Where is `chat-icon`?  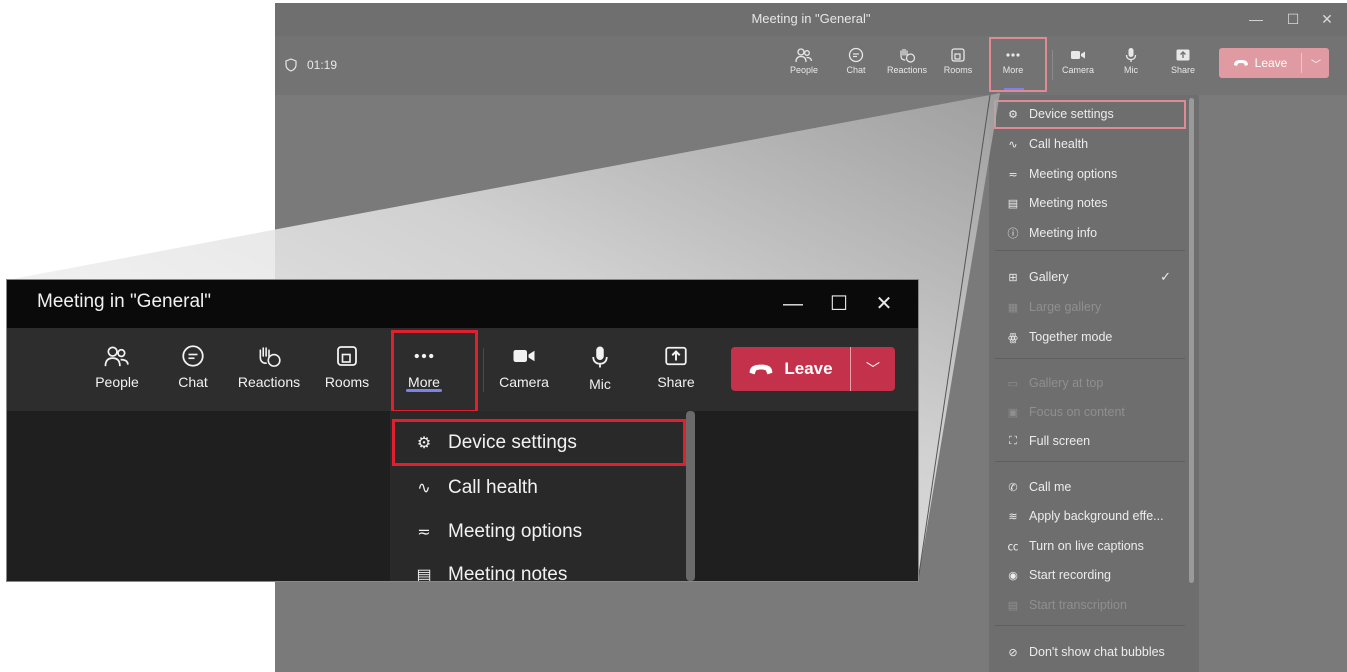 chat-icon is located at coordinates (193, 356).